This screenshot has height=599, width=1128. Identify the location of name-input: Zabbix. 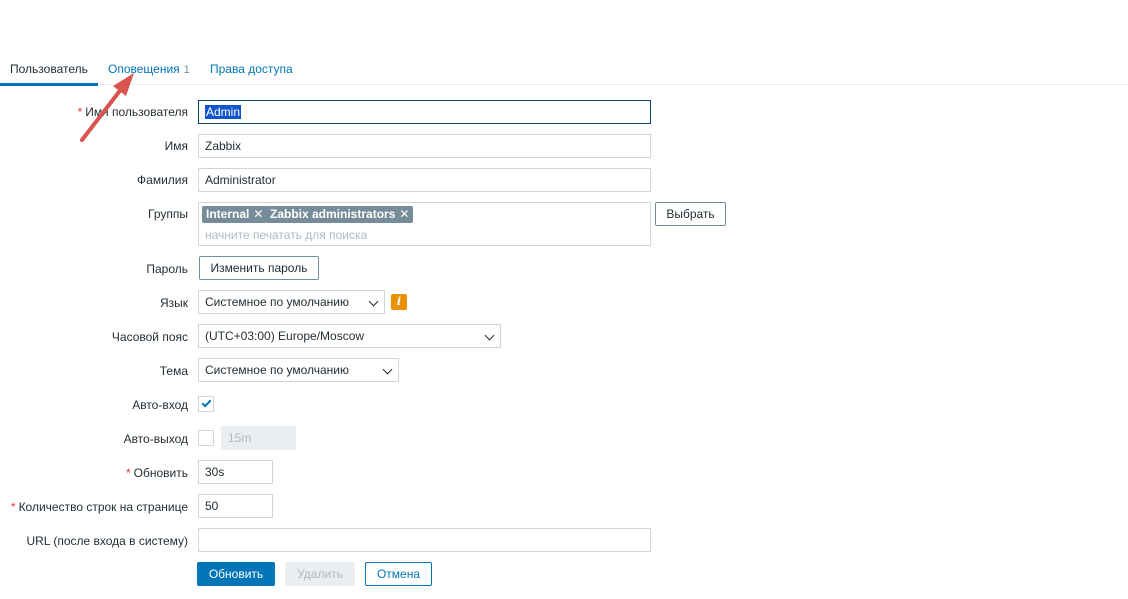
(424, 146).